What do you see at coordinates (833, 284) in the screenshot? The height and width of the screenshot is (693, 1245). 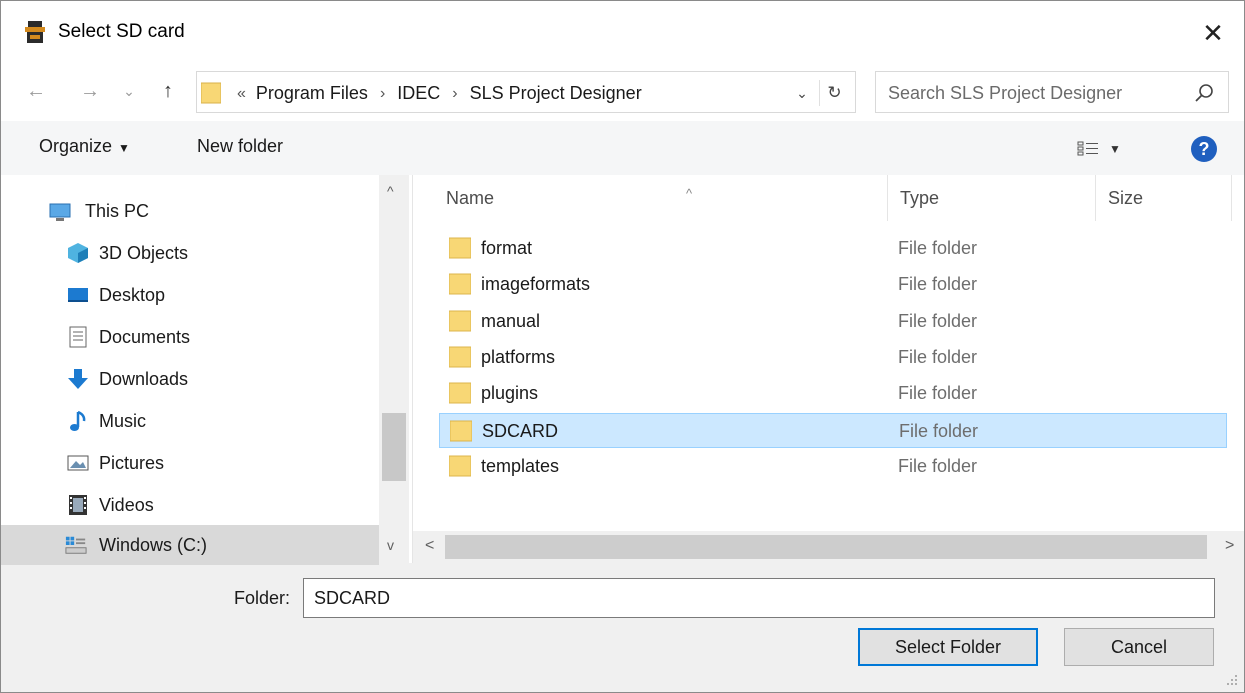 I see `list-item: imageformats File folder` at bounding box center [833, 284].